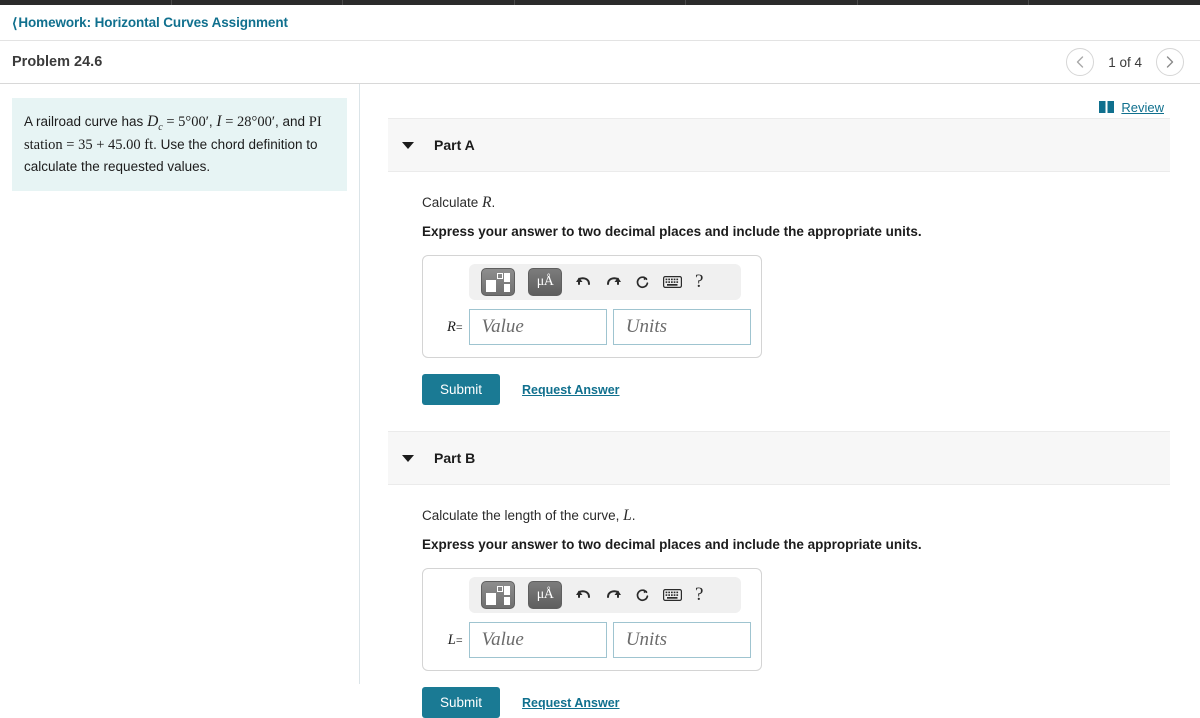 Image resolution: width=1200 pixels, height=718 pixels. I want to click on variable-dc: Dc, so click(155, 123).